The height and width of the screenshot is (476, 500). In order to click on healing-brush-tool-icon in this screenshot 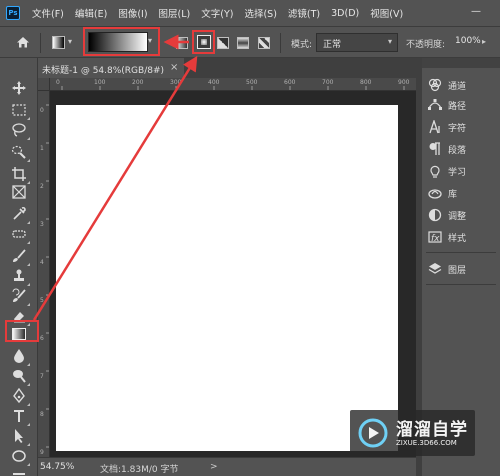, I will do `click(20, 235)`.